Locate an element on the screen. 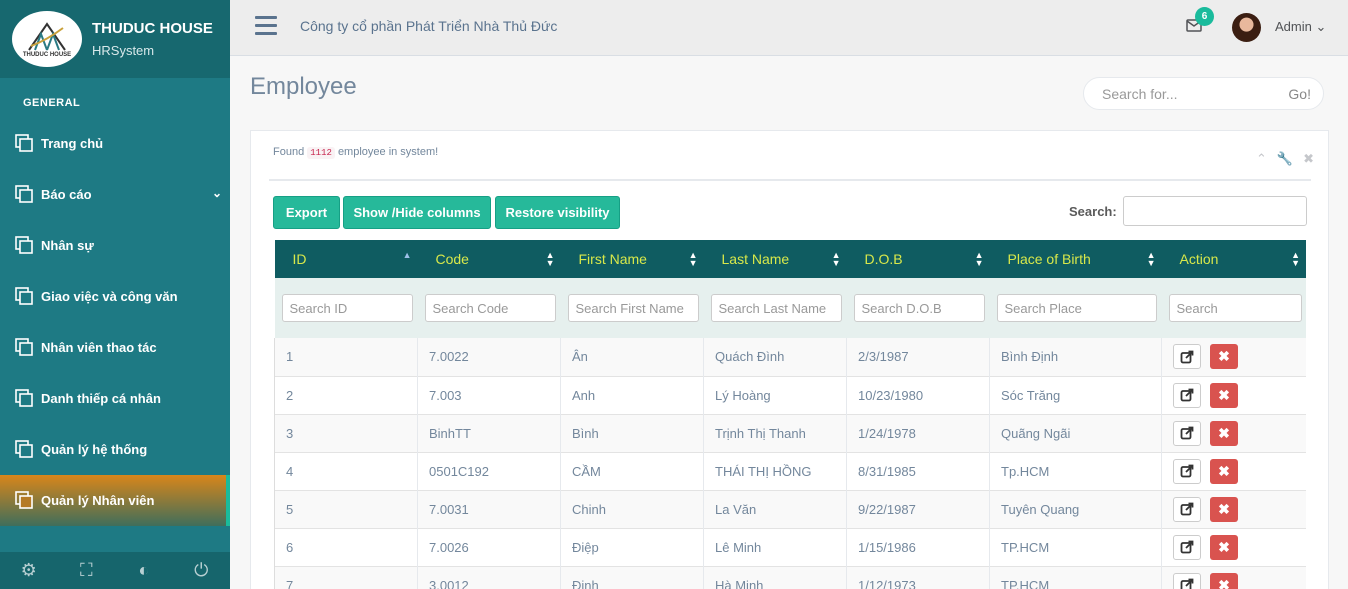 The width and height of the screenshot is (1348, 589). cell-first-name: Điệp is located at coordinates (632, 547).